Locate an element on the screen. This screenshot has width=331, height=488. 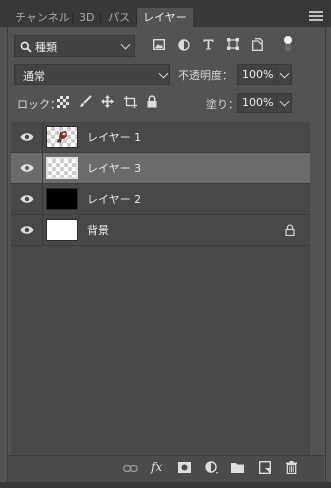
layers-bottom-bar: fx is located at coordinates (166, 469).